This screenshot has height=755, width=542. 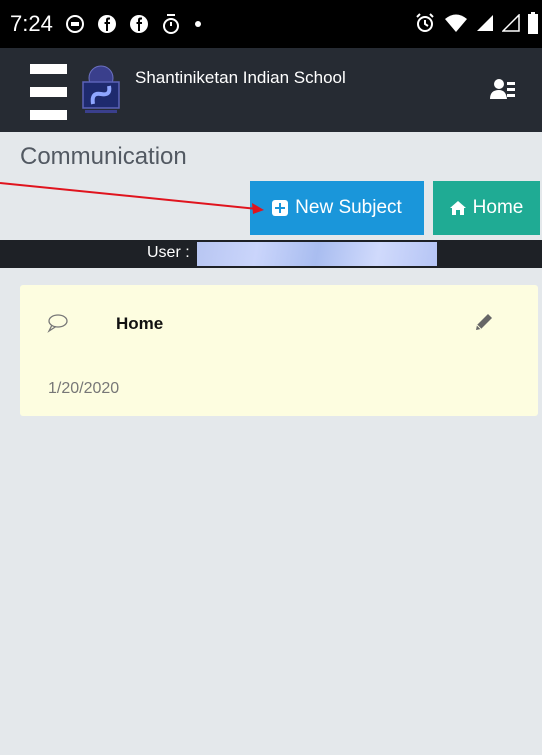 What do you see at coordinates (197, 24) in the screenshot?
I see `dot-icon` at bounding box center [197, 24].